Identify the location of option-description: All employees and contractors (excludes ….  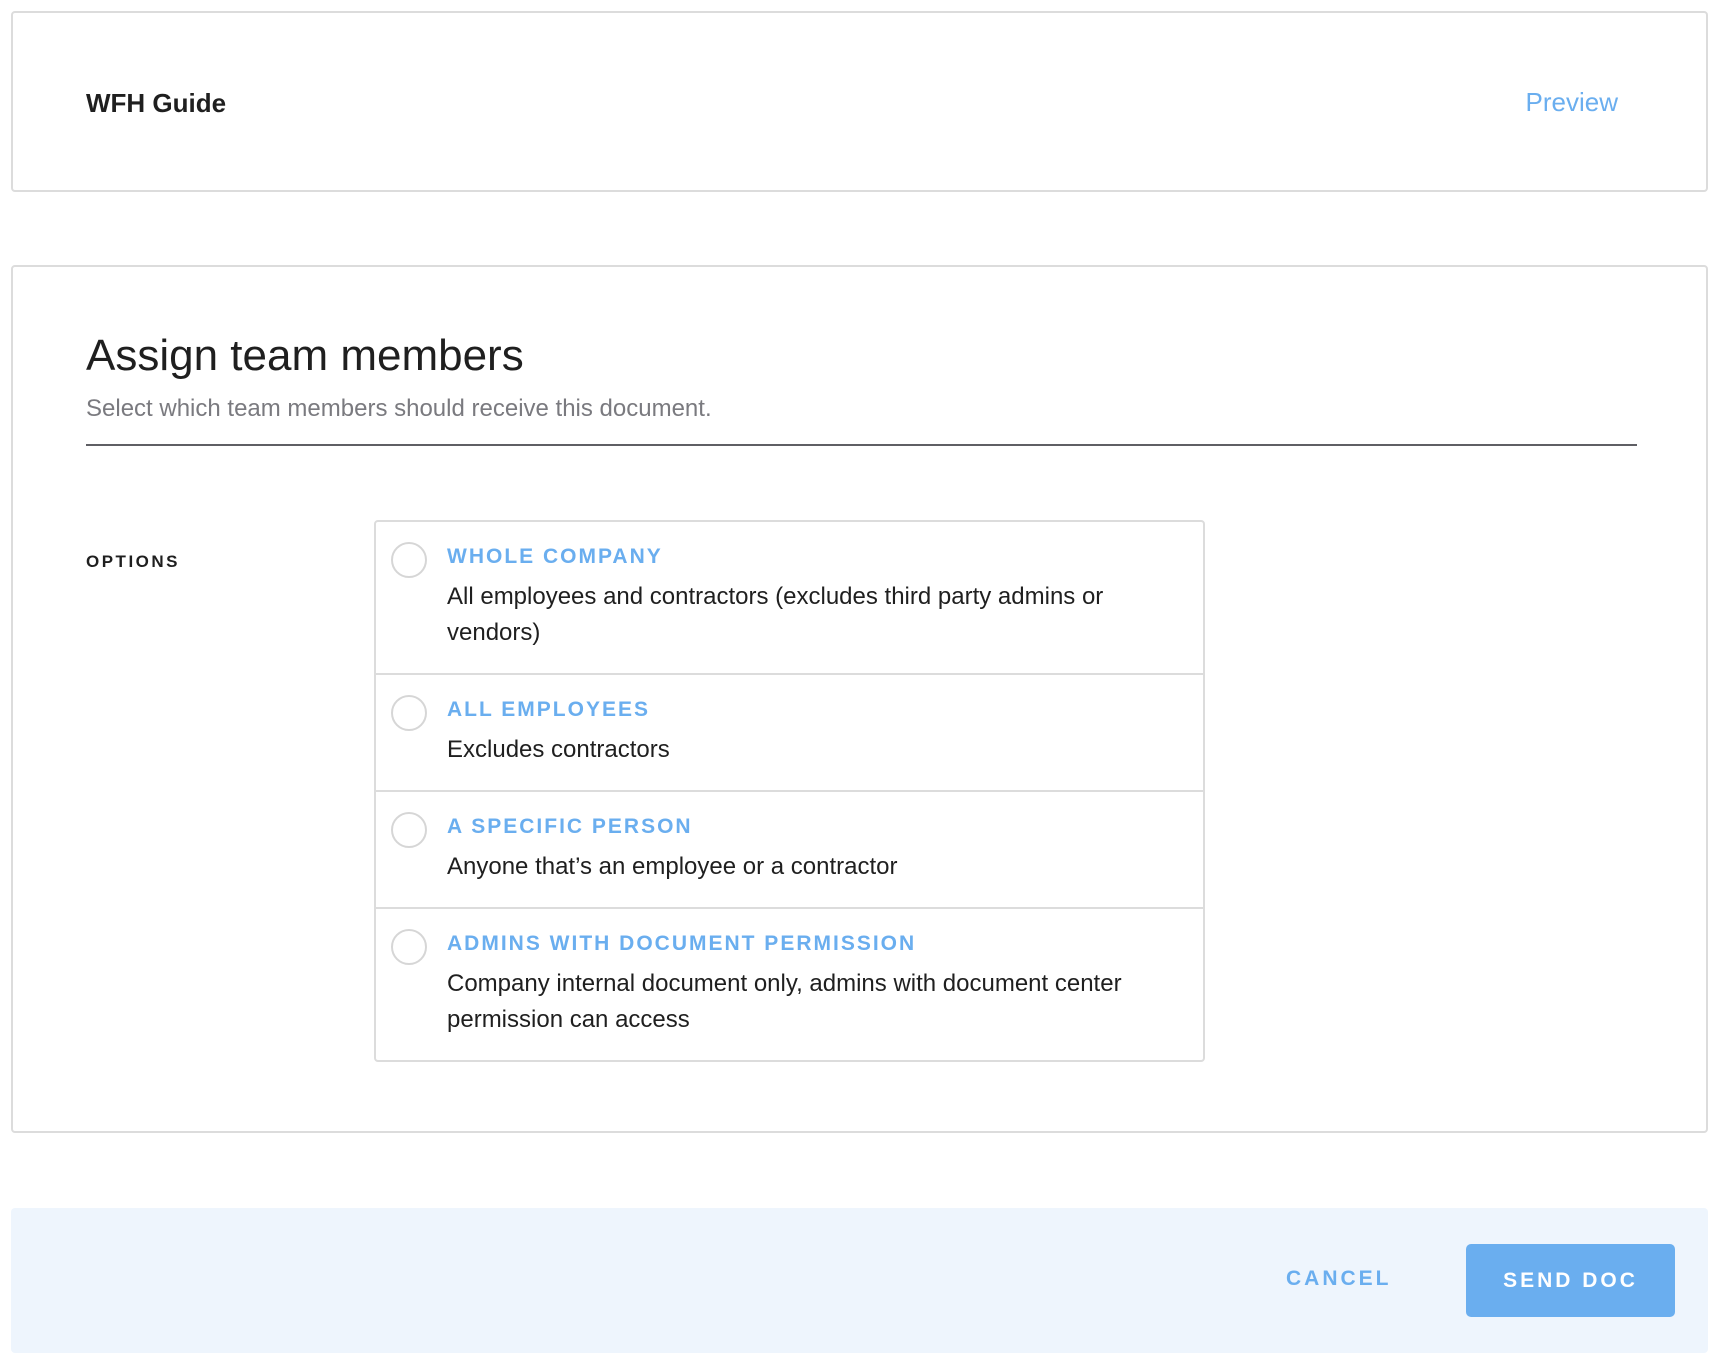
(775, 614).